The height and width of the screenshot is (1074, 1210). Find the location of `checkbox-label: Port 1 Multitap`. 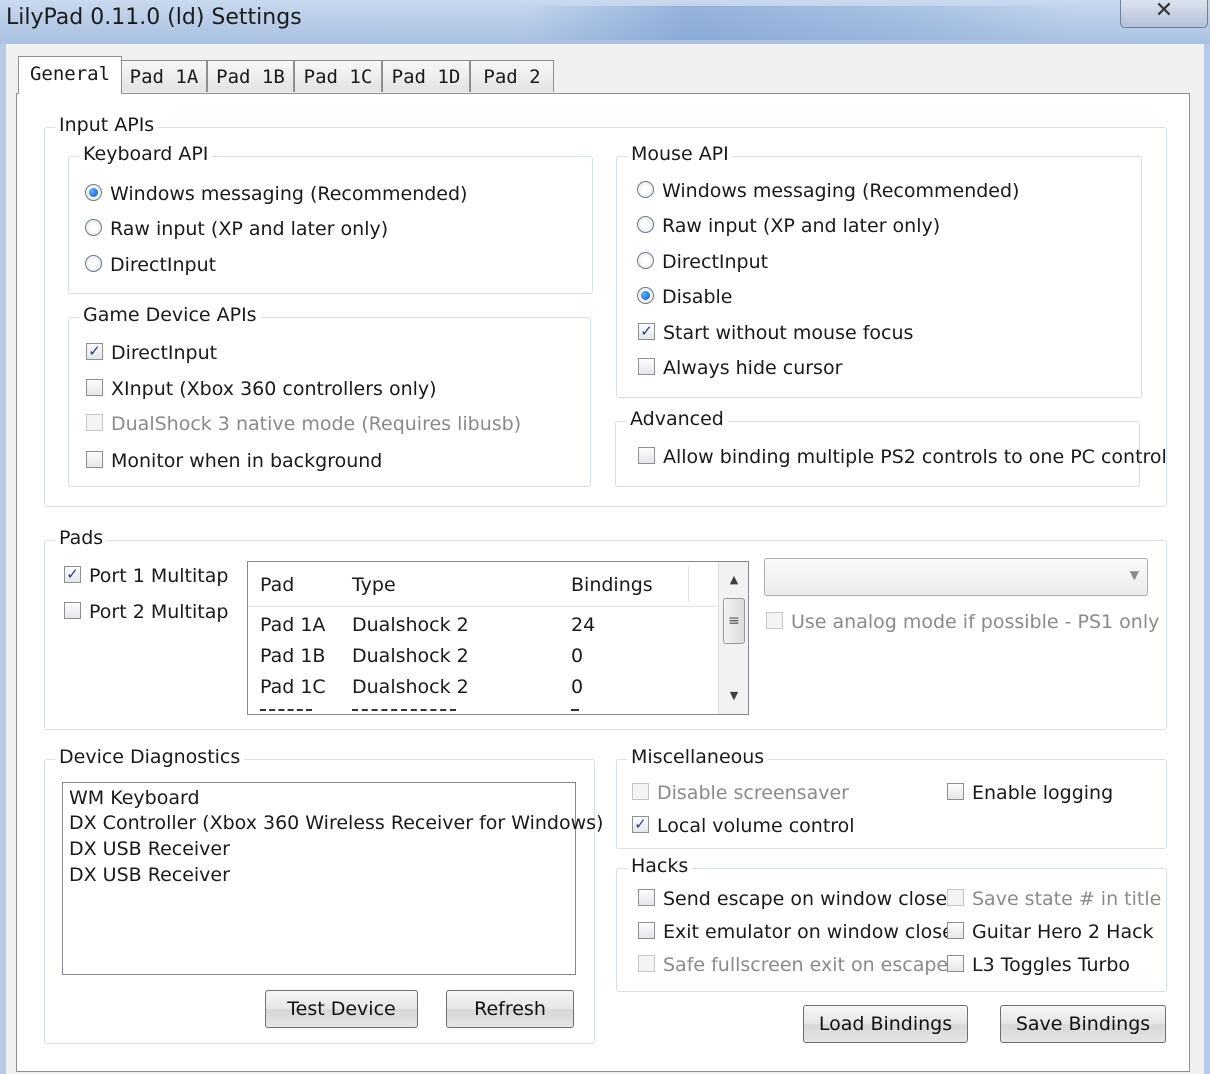

checkbox-label: Port 1 Multitap is located at coordinates (159, 576).